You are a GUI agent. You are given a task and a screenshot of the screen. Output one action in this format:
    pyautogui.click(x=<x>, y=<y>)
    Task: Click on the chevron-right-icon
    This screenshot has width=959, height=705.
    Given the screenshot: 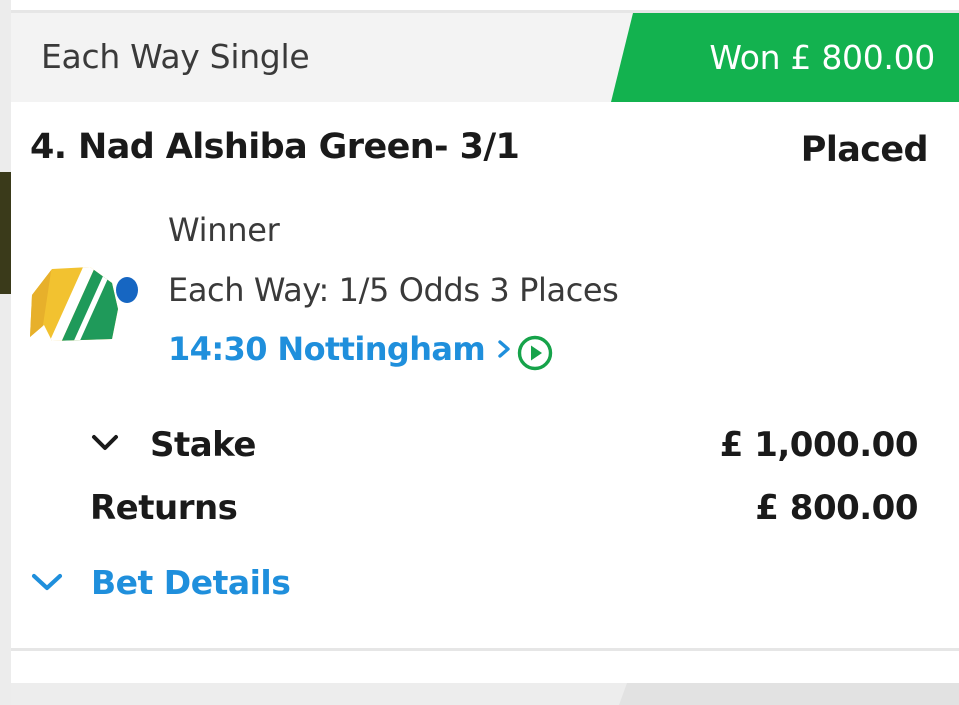 What is the action you would take?
    pyautogui.click(x=504, y=349)
    